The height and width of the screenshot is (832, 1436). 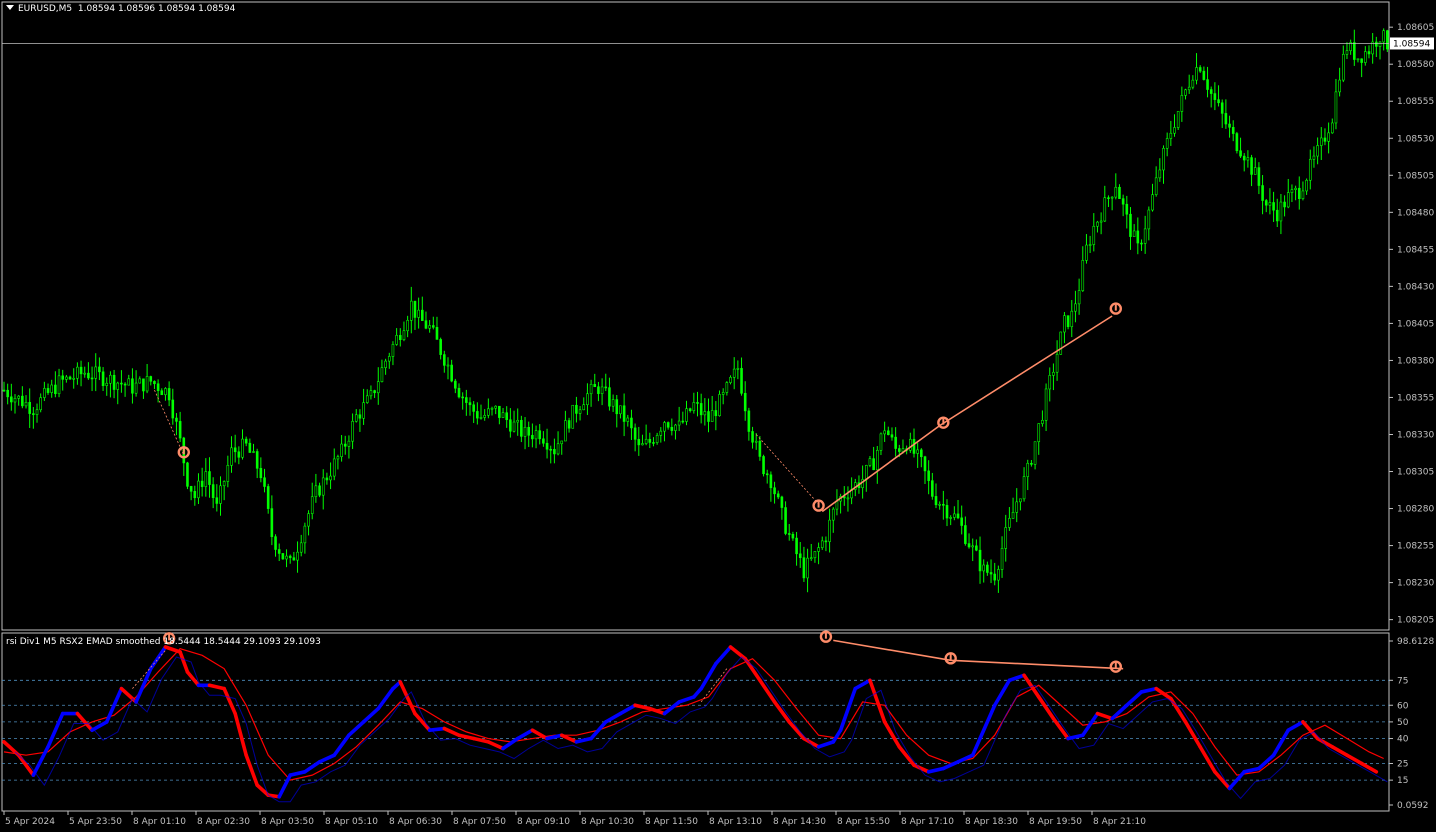 What do you see at coordinates (1413, 806) in the screenshot?
I see `indicator-tick-label: 0.0592` at bounding box center [1413, 806].